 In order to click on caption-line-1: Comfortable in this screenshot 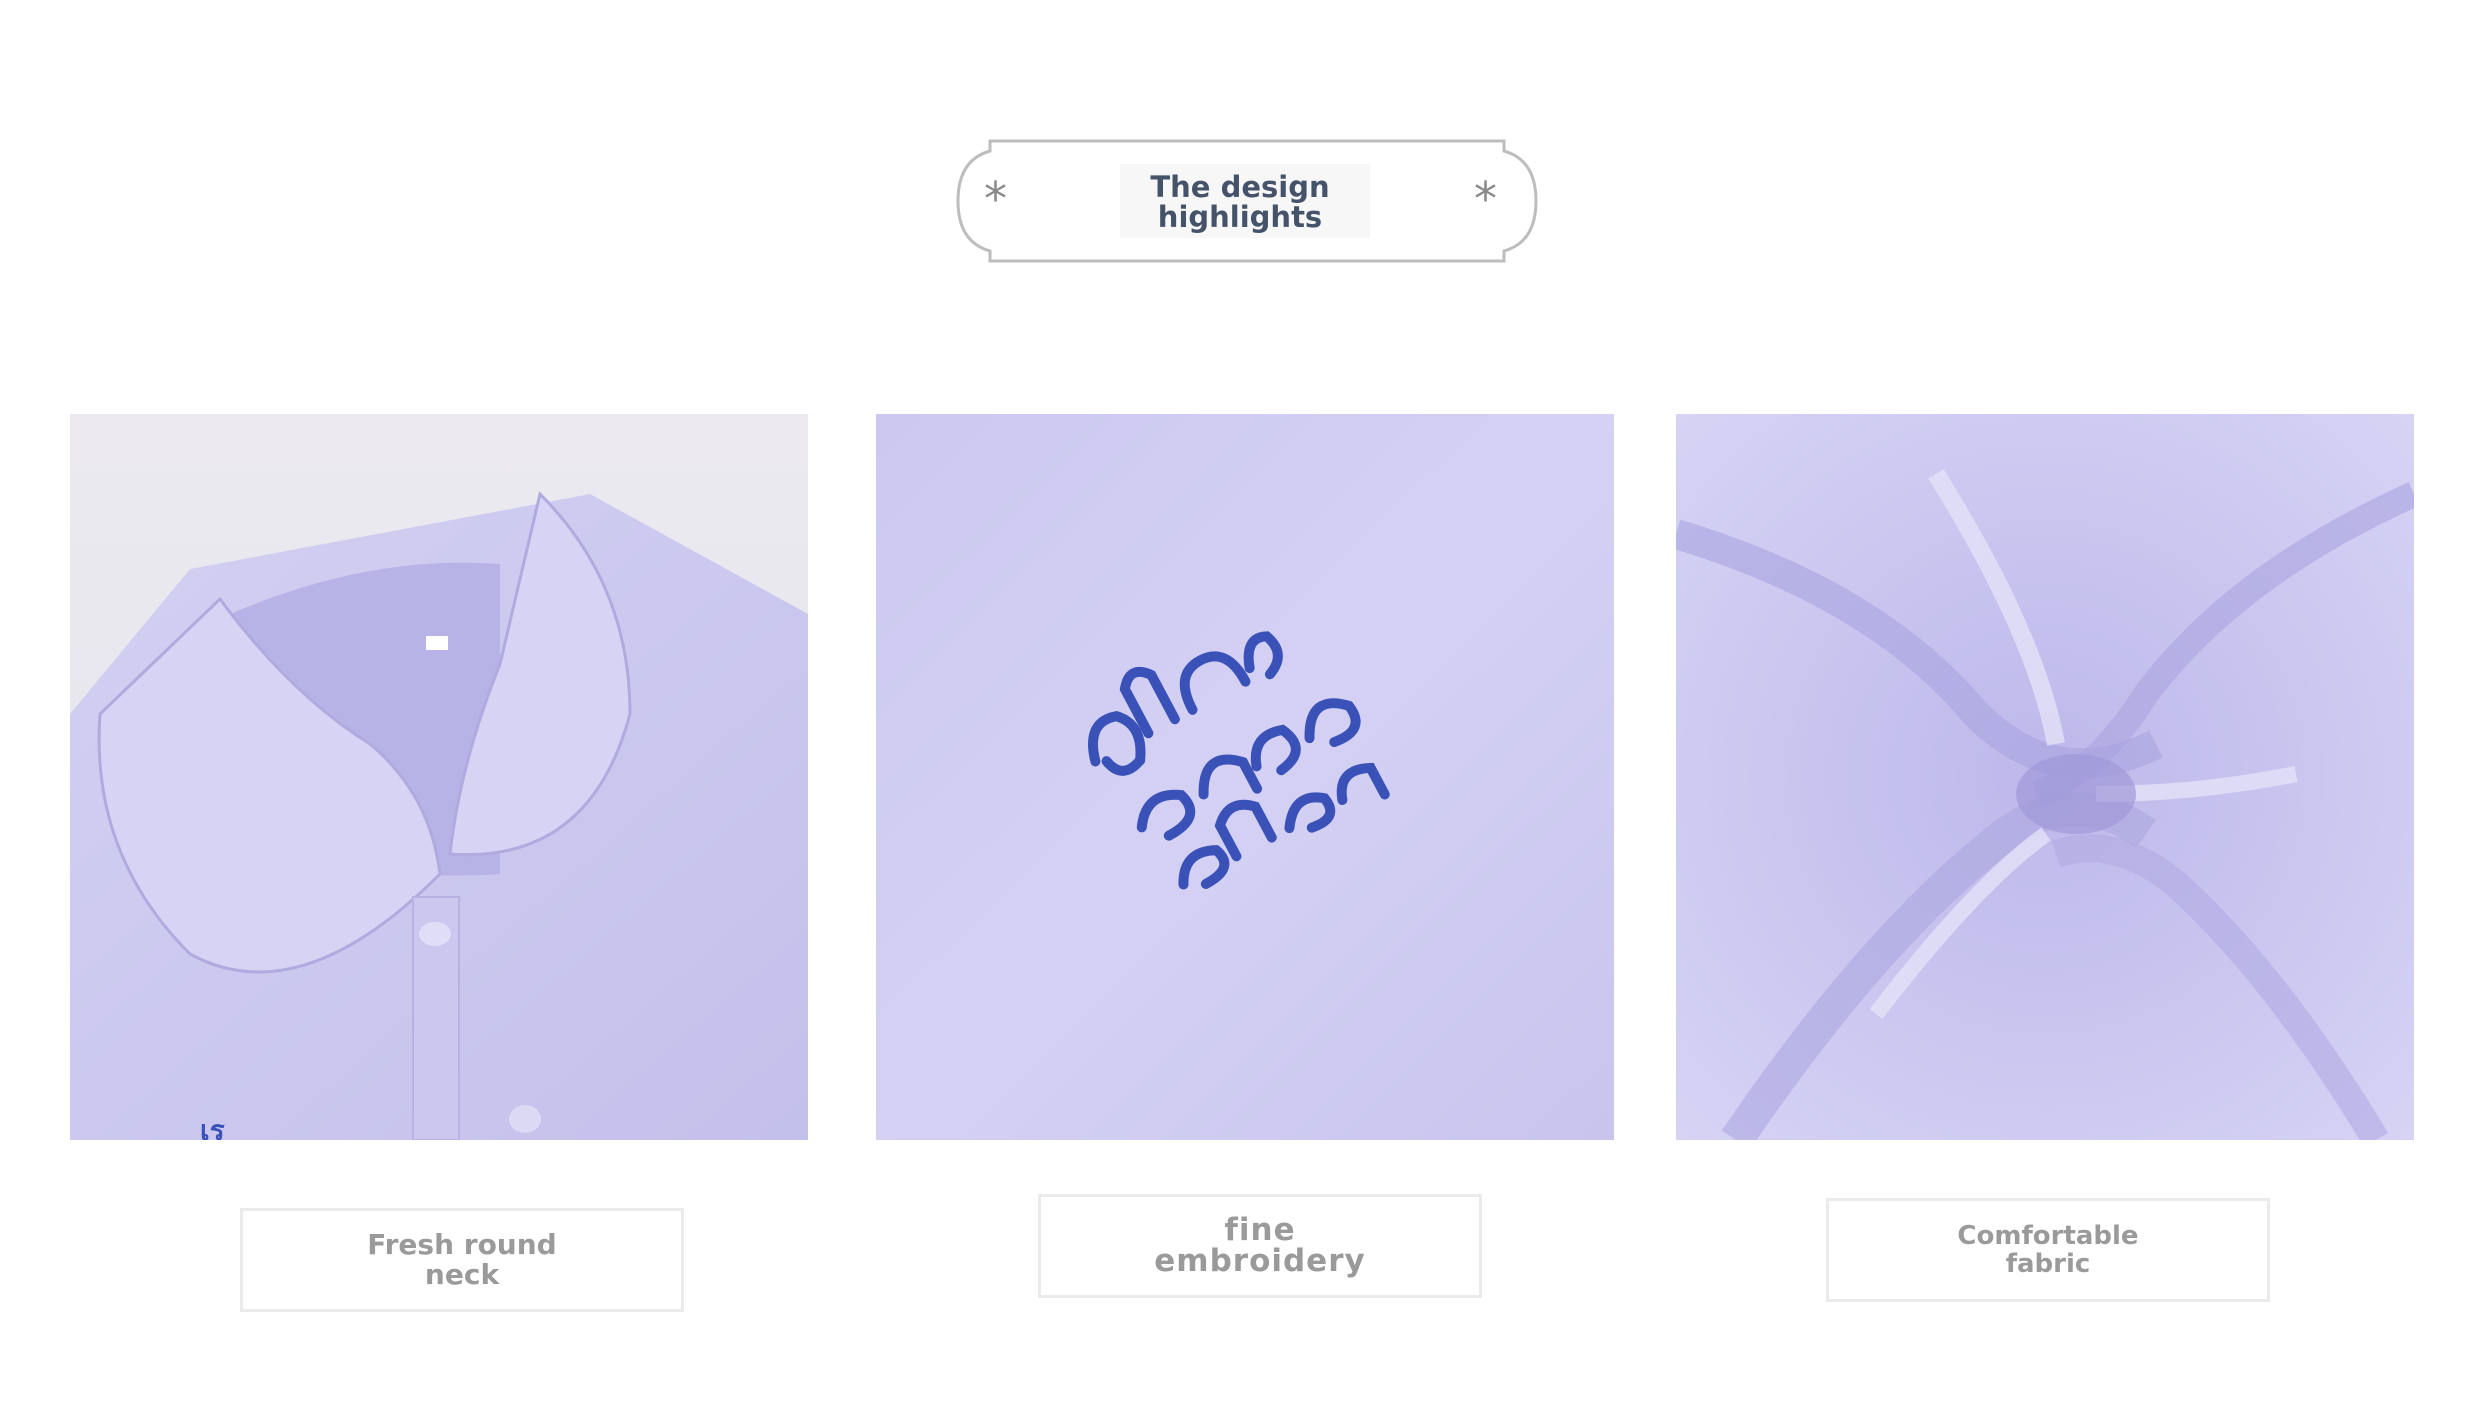, I will do `click(2048, 1236)`.